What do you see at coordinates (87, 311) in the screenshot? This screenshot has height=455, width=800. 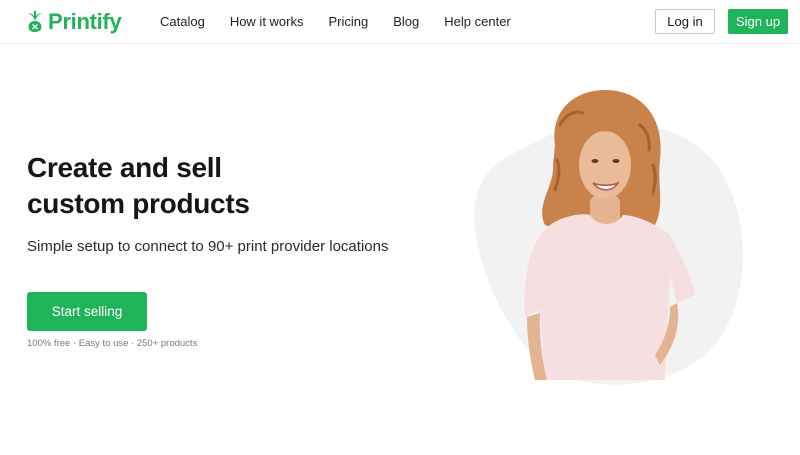 I see `start-selling-button: Start selling` at bounding box center [87, 311].